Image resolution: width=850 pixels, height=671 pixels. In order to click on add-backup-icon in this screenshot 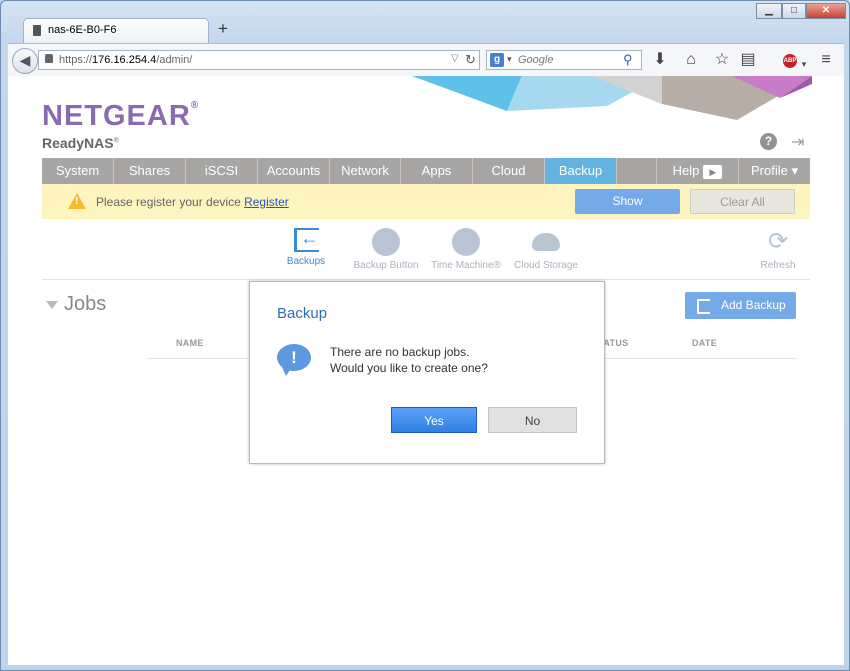, I will do `click(703, 306)`.